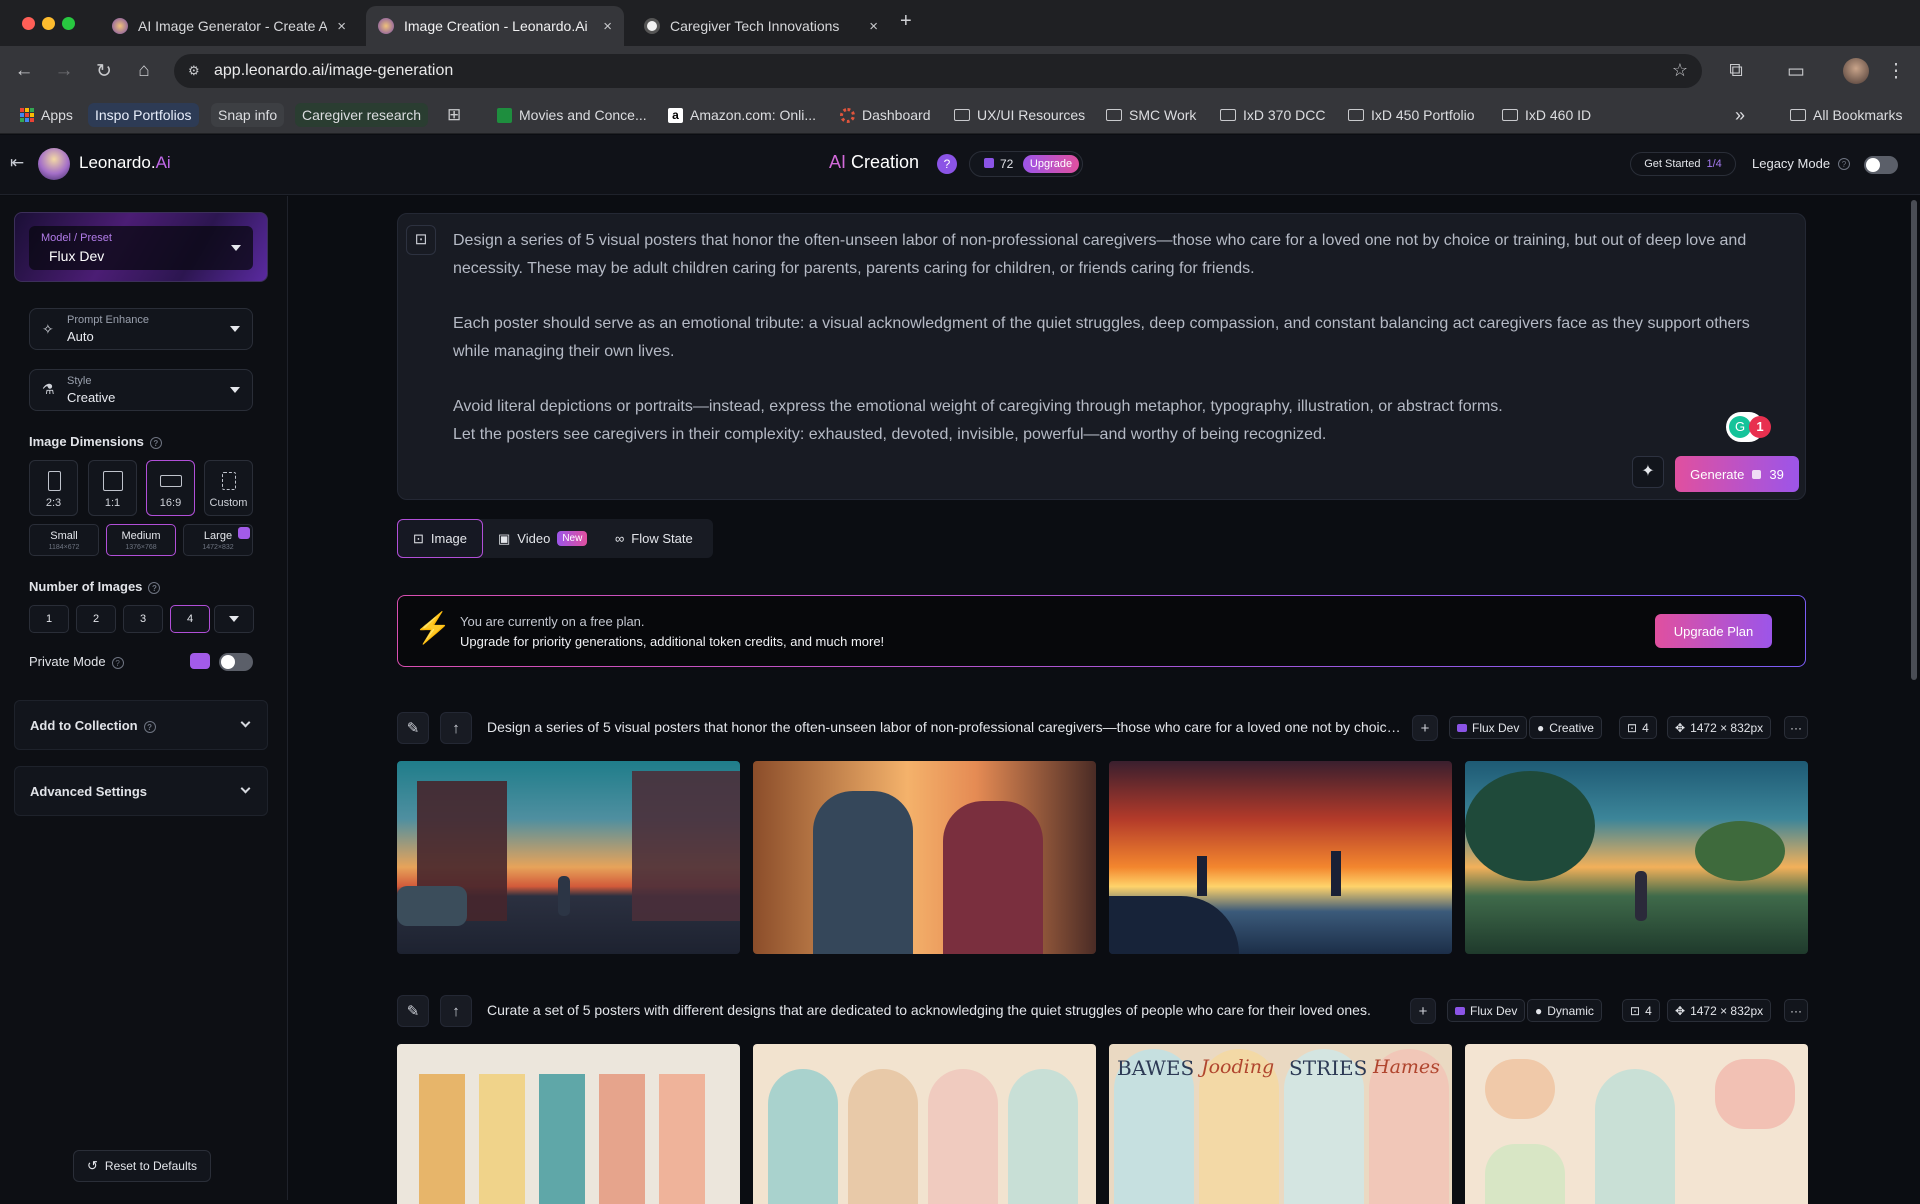  Describe the element at coordinates (46, 115) in the screenshot. I see `bookmark-apps: Apps` at that location.